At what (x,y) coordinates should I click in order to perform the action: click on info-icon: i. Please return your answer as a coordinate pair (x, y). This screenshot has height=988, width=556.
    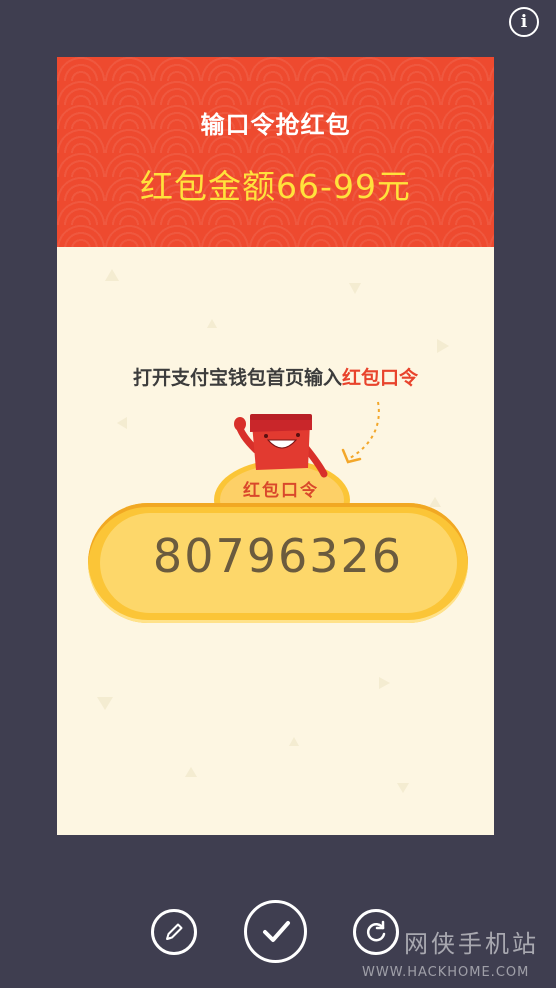
    Looking at the image, I should click on (524, 22).